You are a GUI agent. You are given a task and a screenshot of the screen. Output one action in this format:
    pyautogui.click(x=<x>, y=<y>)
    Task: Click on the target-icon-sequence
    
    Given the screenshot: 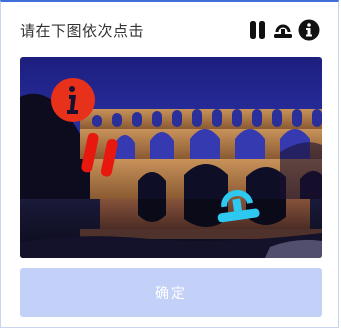 What is the action you would take?
    pyautogui.click(x=284, y=30)
    